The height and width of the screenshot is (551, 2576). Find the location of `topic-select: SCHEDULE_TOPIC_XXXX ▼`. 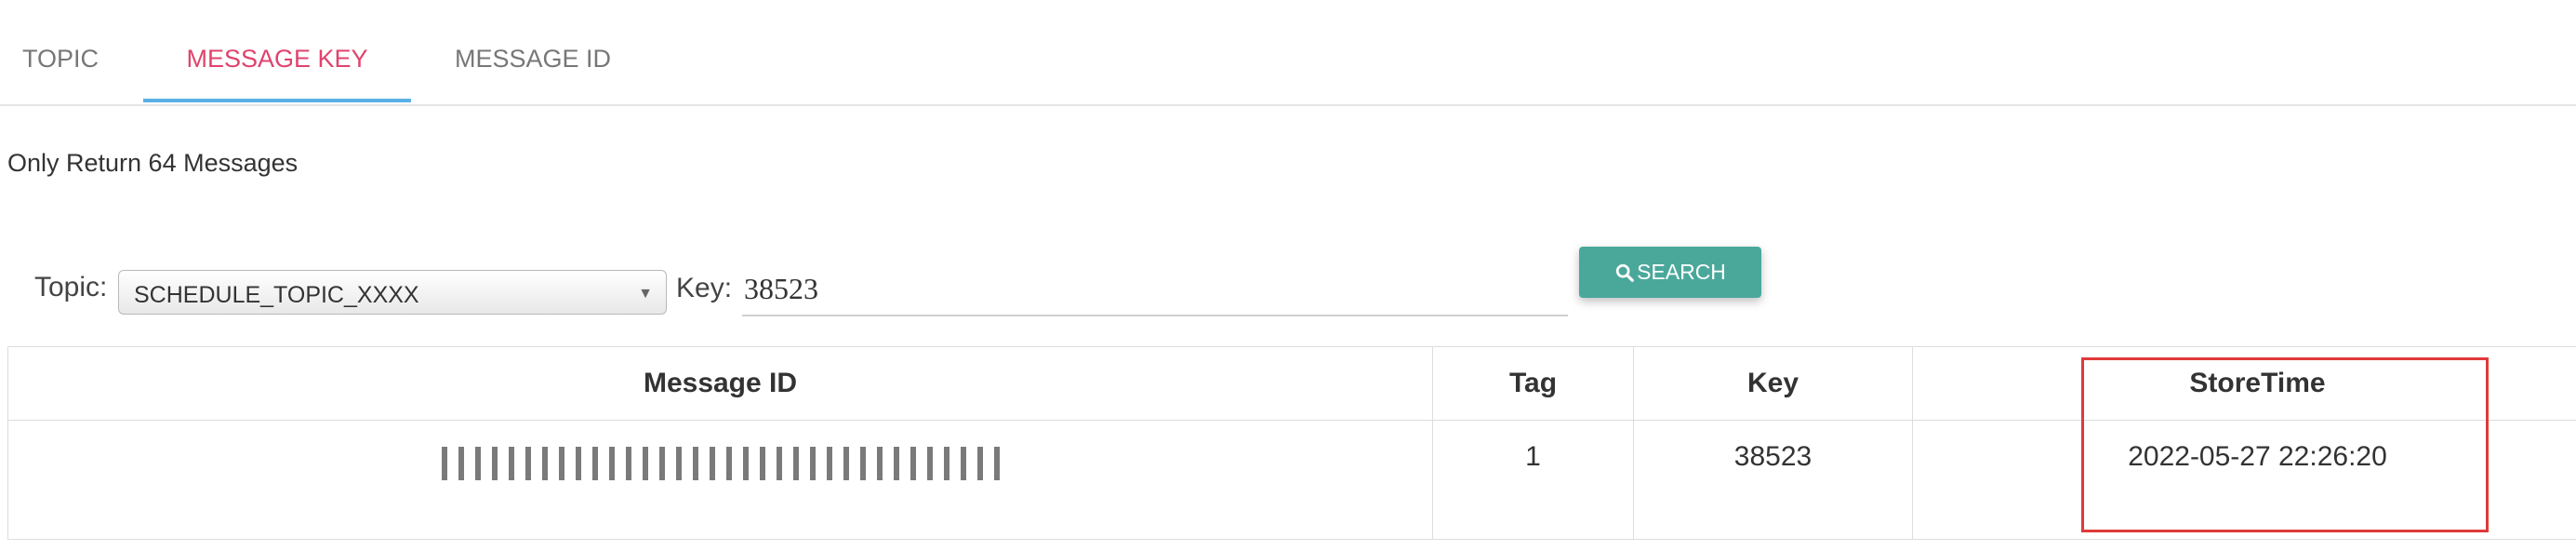

topic-select: SCHEDULE_TOPIC_XXXX ▼ is located at coordinates (392, 292).